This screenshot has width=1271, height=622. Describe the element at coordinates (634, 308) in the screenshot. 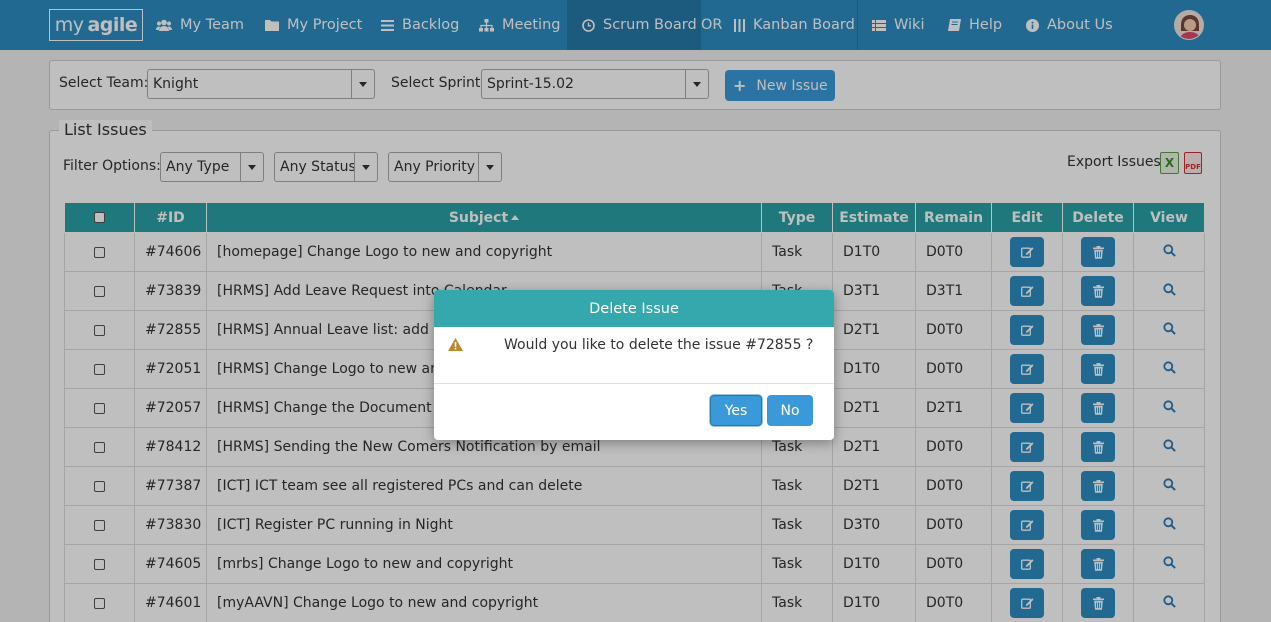

I see `dialog-title: Delete Issue` at that location.